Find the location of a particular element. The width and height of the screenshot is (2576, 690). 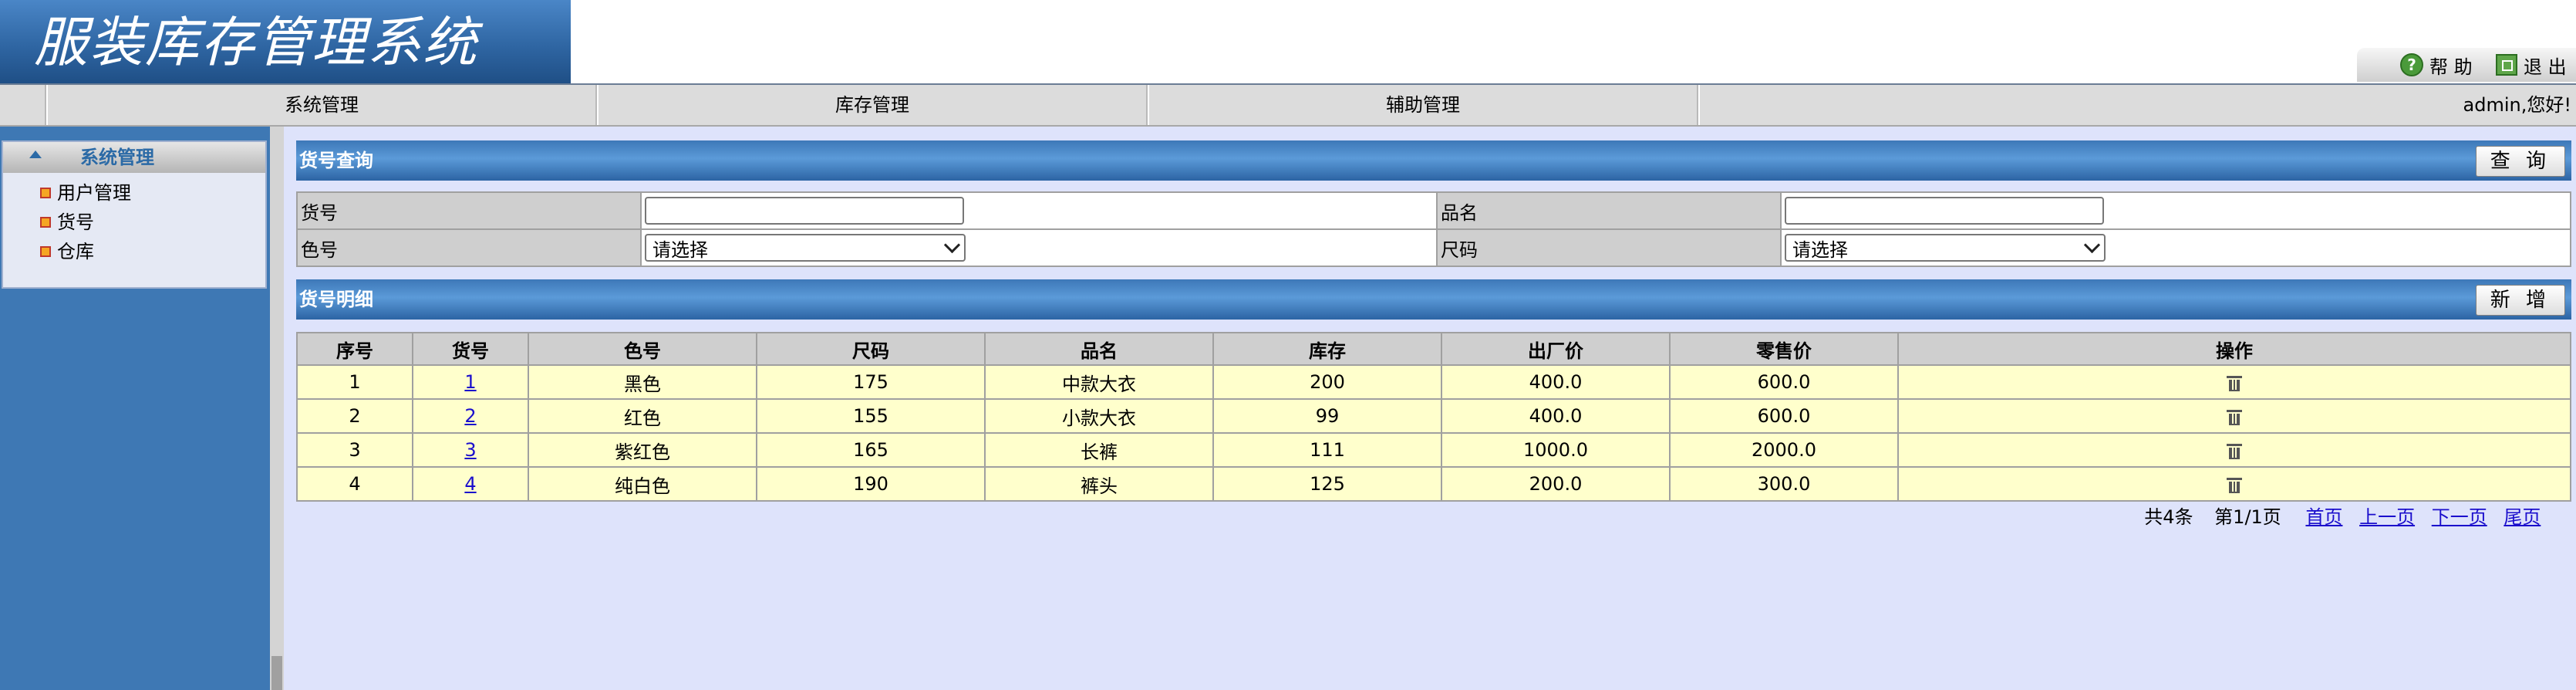

sidebar: 系统管理 用户管理 货号 仓库 is located at coordinates (135, 408).